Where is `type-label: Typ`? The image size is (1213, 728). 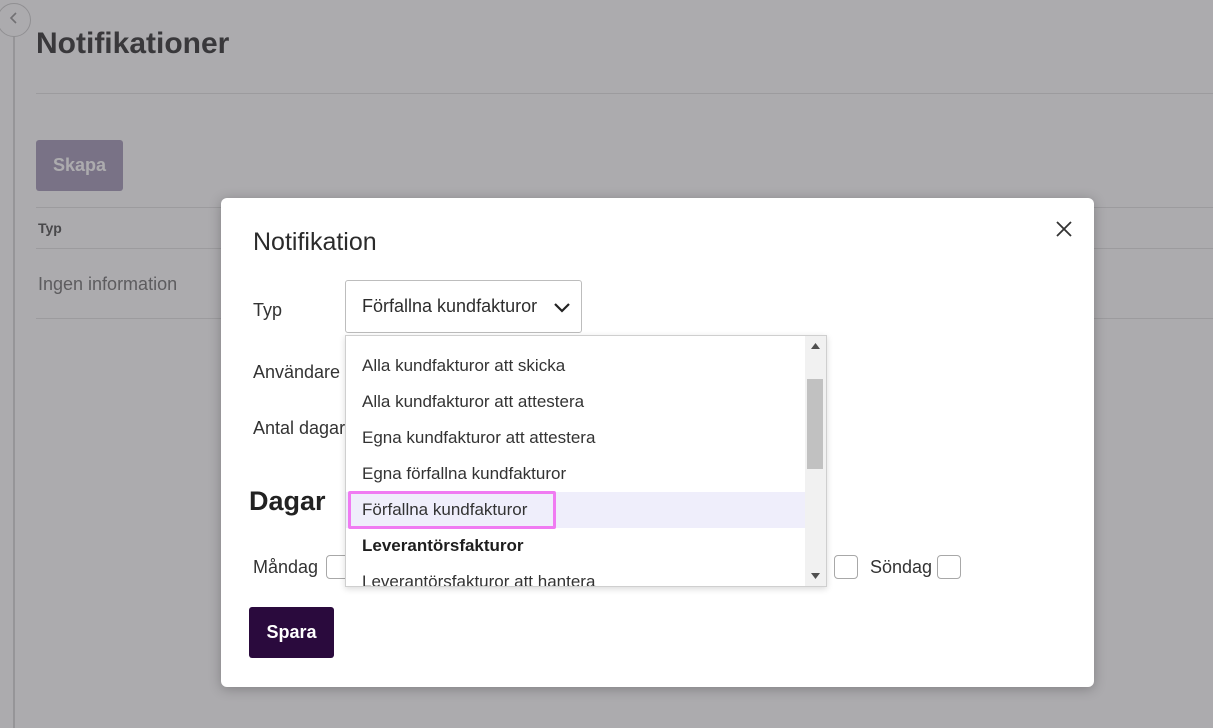
type-label: Typ is located at coordinates (268, 310).